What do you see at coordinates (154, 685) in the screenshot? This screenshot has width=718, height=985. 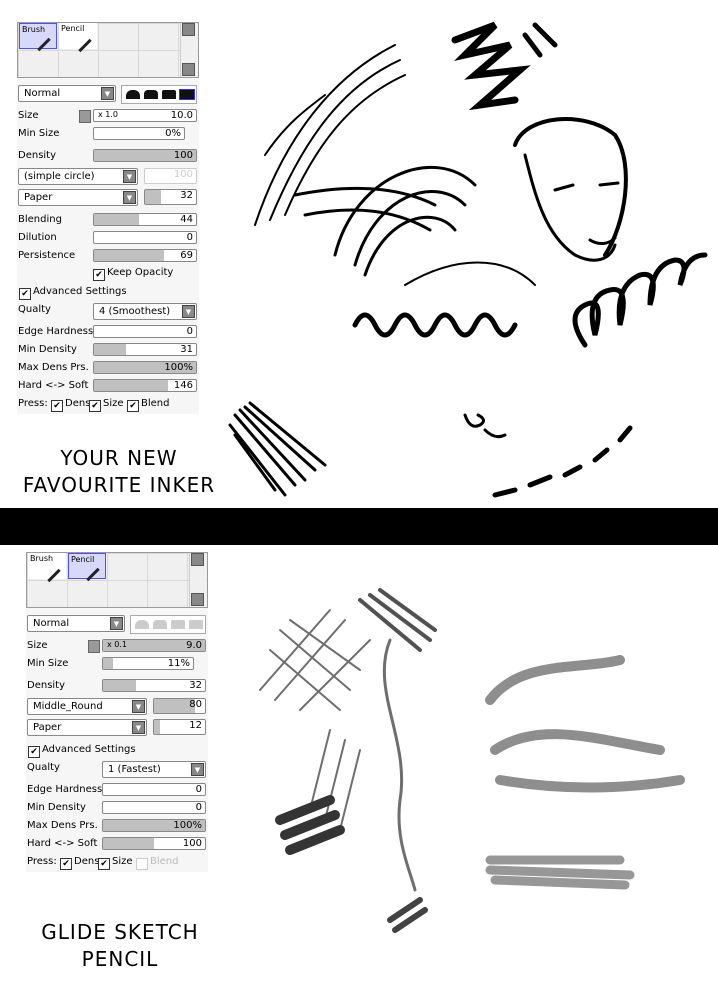 I see `density-slider: 32` at bounding box center [154, 685].